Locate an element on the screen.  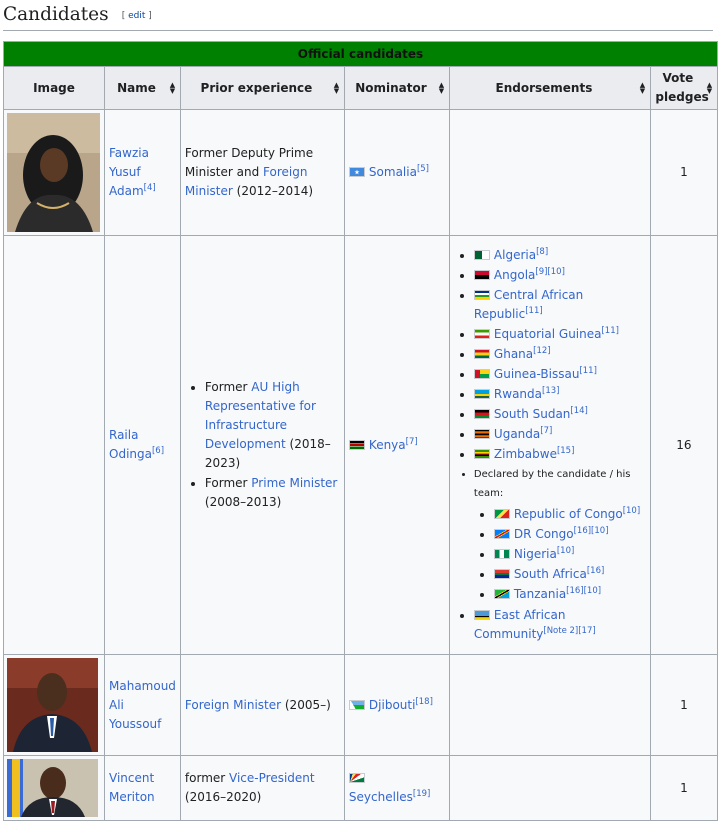
endorsement-link: Zimbabwe is located at coordinates (525, 454).